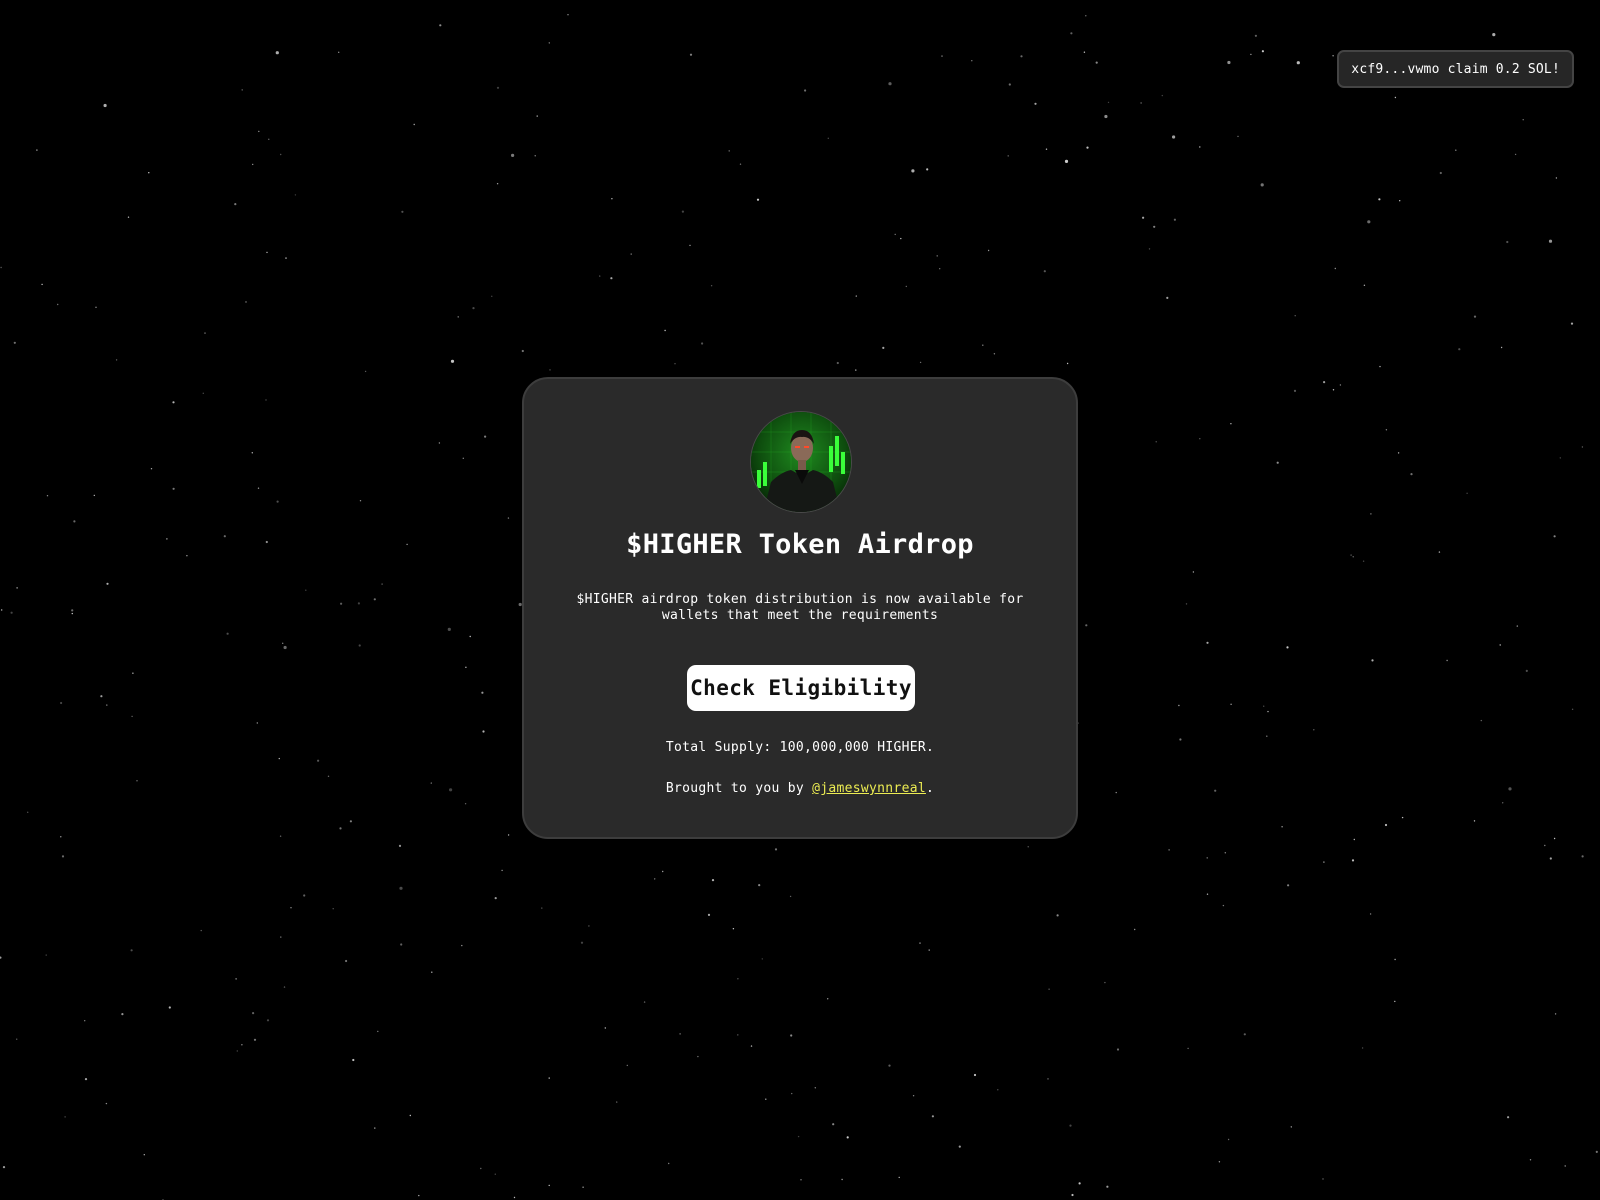 The image size is (1600, 1200). What do you see at coordinates (801, 688) in the screenshot?
I see `check-eligibility-button: Check Eligibility` at bounding box center [801, 688].